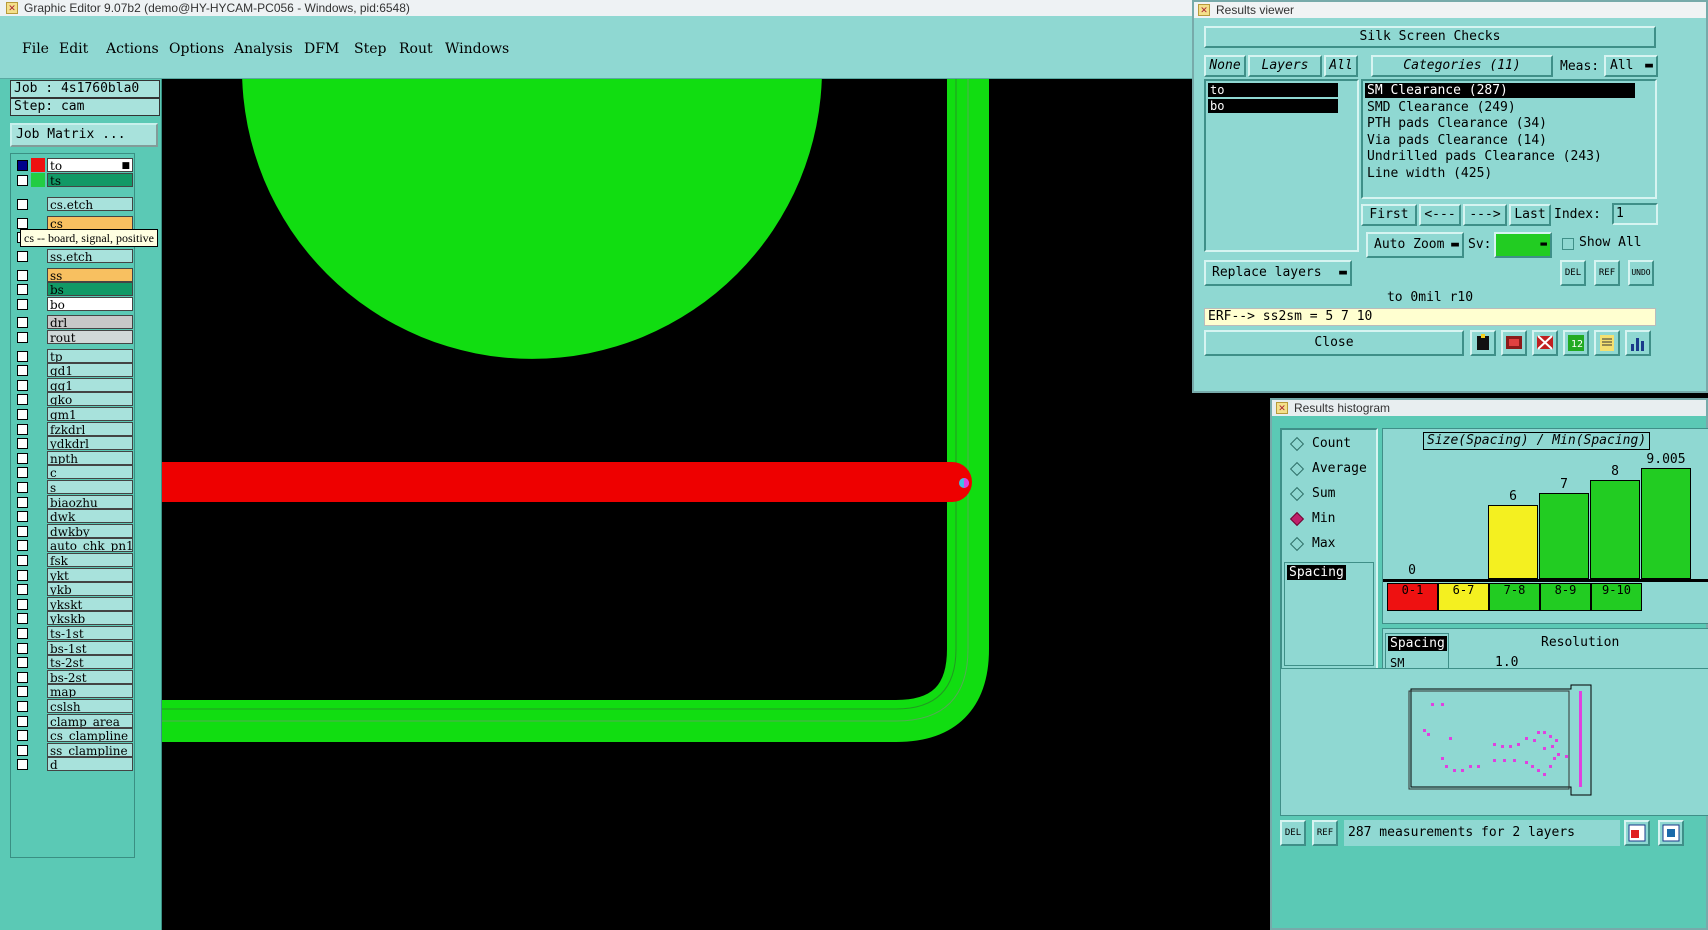 This screenshot has width=1708, height=930. Describe the element at coordinates (90, 706) in the screenshot. I see `layer-name: cslsh` at that location.